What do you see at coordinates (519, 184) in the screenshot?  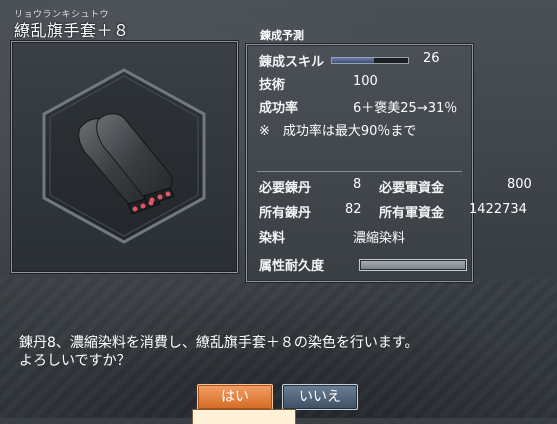 I see `required-funds-value: 800` at bounding box center [519, 184].